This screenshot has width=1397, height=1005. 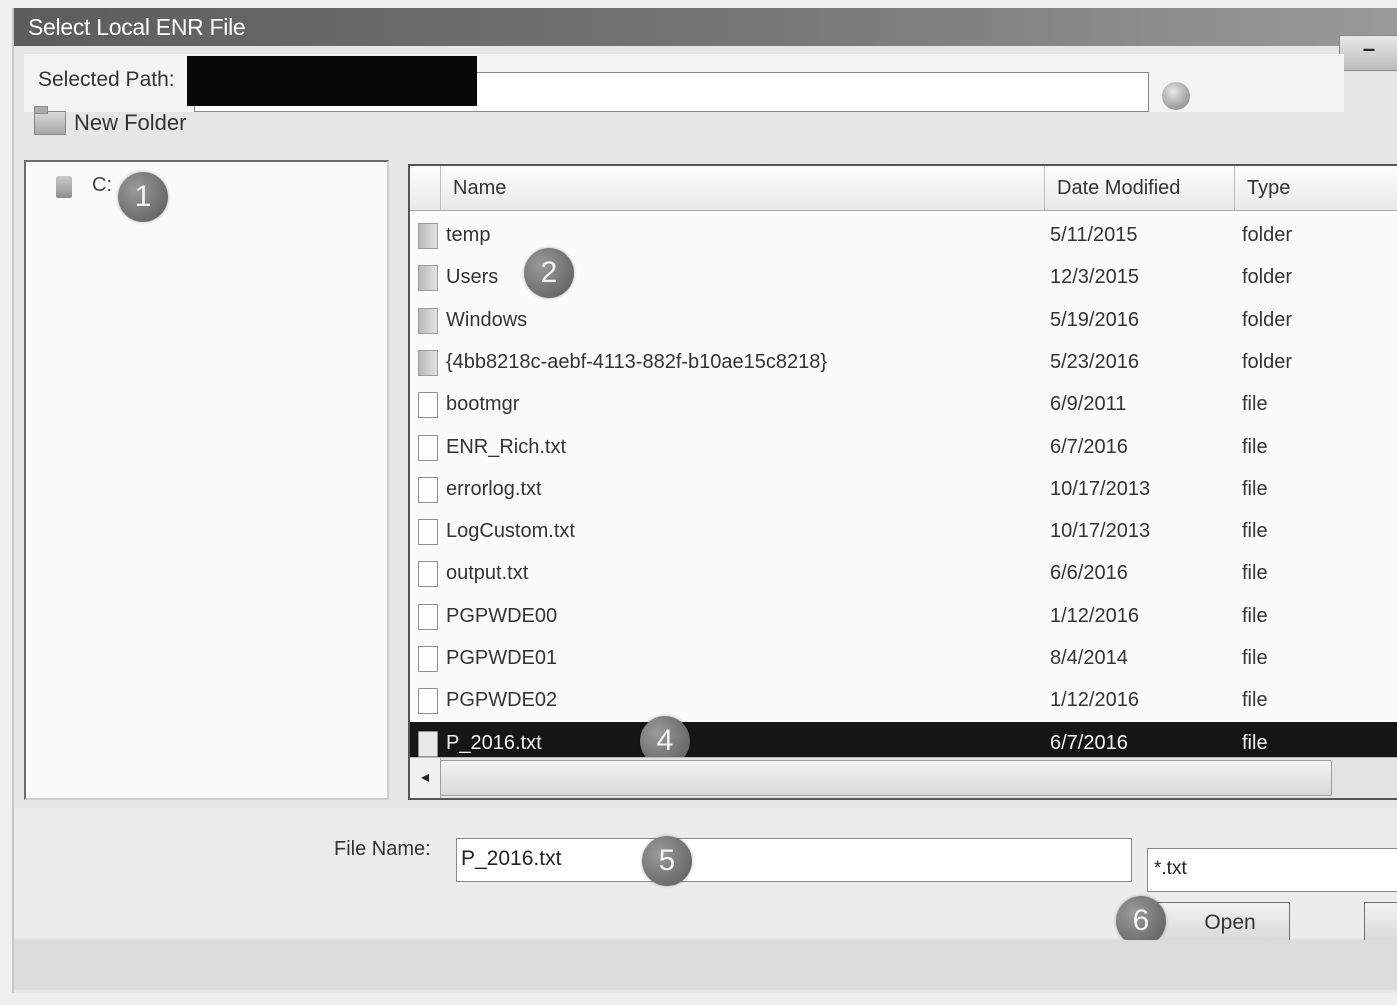 What do you see at coordinates (1094, 319) in the screenshot?
I see `date-modified-cell: 5/19/2016` at bounding box center [1094, 319].